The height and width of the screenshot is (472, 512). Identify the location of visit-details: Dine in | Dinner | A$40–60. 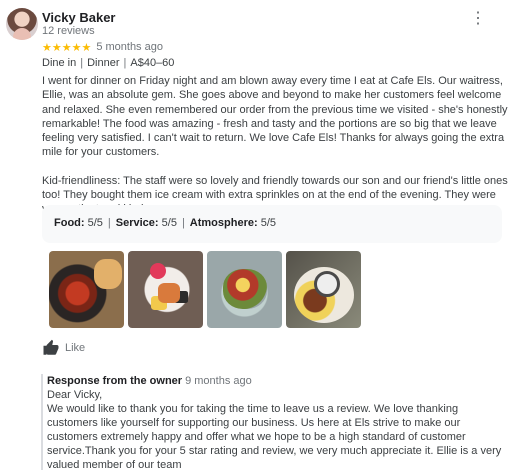
(108, 63).